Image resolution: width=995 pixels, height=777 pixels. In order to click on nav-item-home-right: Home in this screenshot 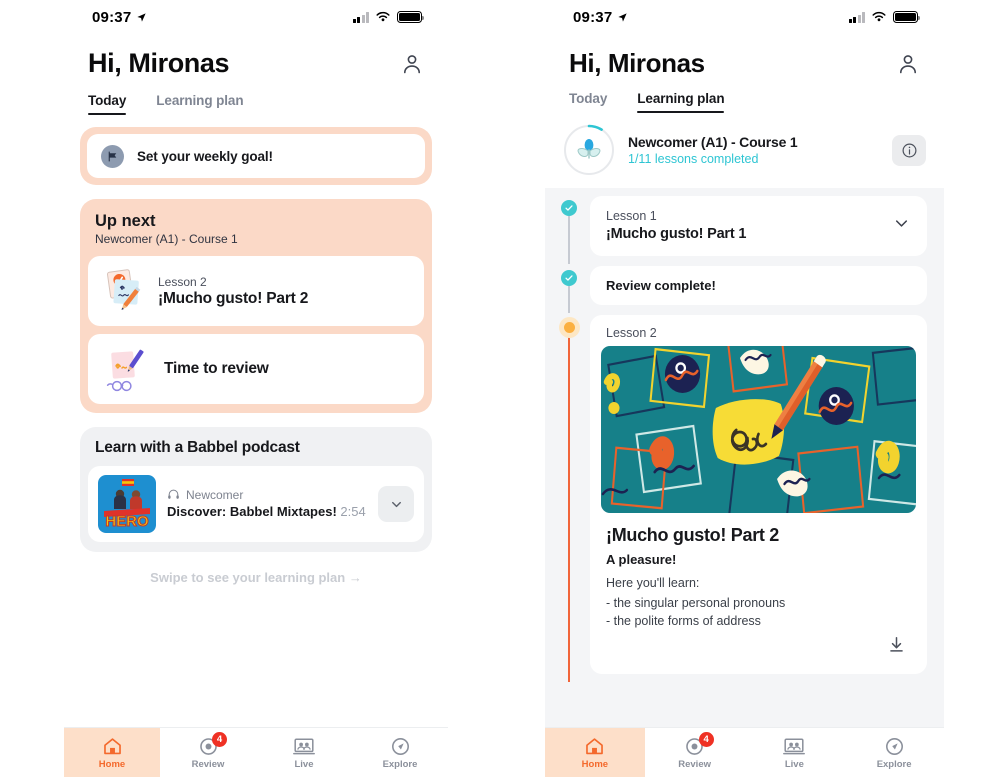, I will do `click(595, 752)`.